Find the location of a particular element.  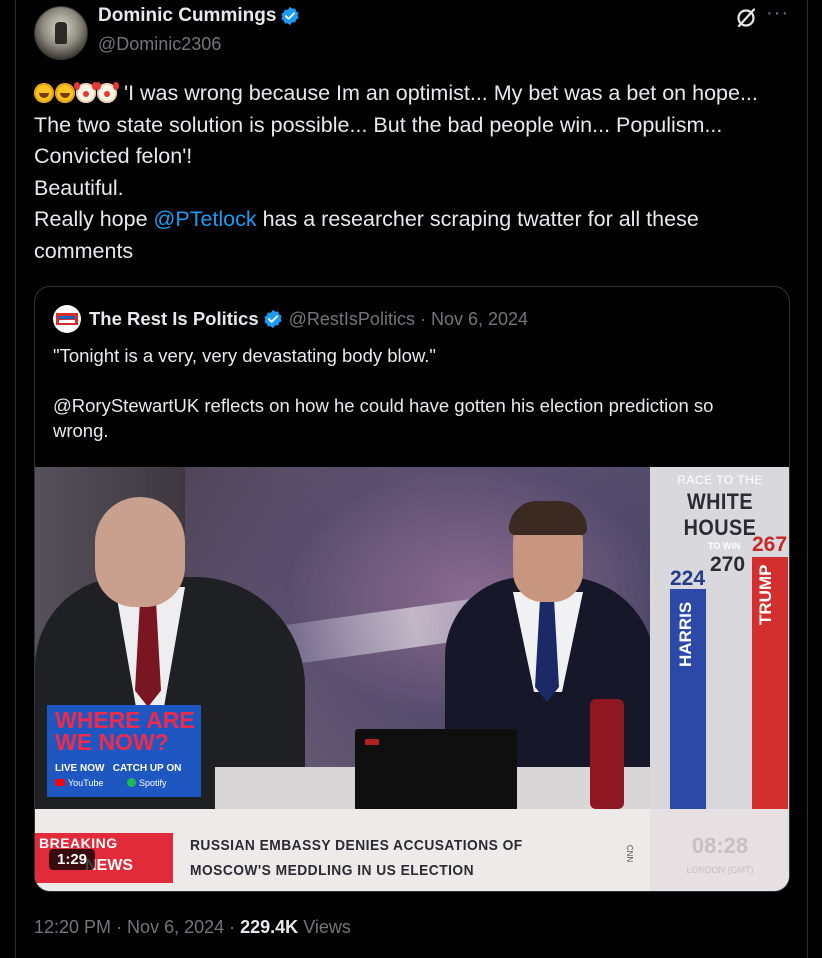

clock-time: 08:28 is located at coordinates (720, 845).